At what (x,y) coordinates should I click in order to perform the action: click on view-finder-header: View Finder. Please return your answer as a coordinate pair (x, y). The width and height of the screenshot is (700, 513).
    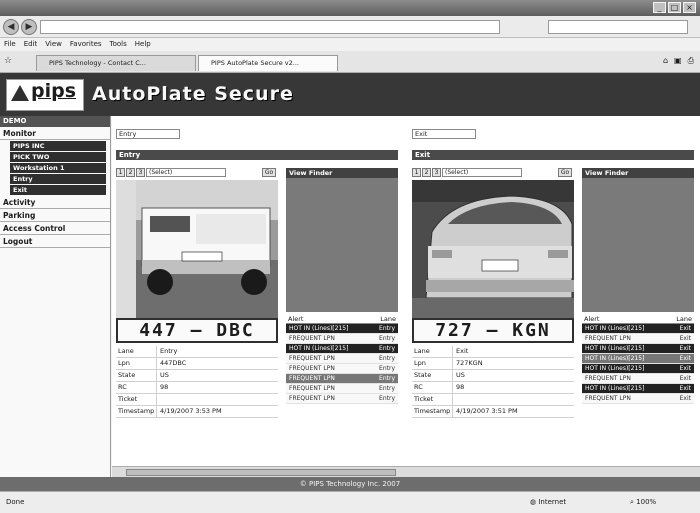
    Looking at the image, I should click on (342, 173).